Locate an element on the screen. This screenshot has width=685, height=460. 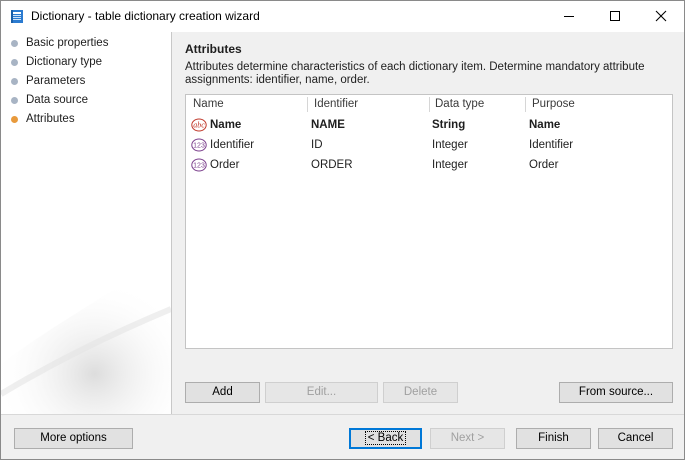
add-attribute-button: Add is located at coordinates (222, 392).